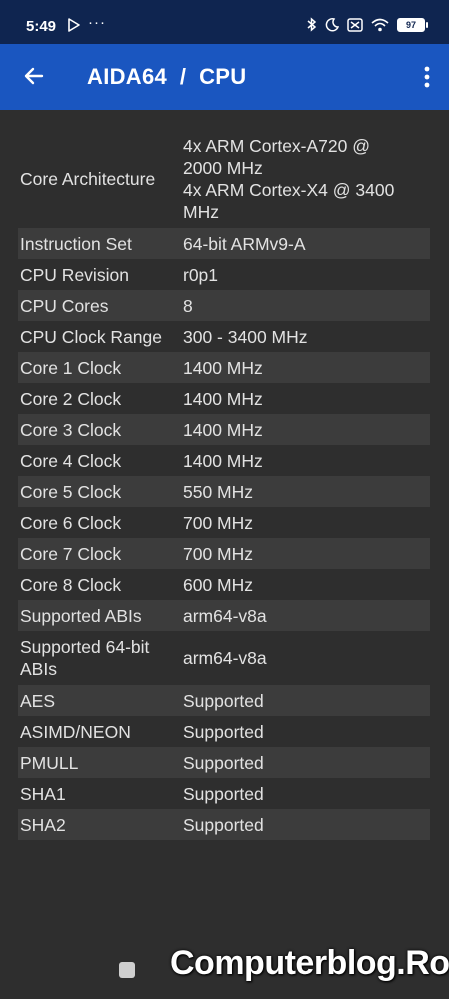  What do you see at coordinates (41, 26) in the screenshot?
I see `status-time: 5:49` at bounding box center [41, 26].